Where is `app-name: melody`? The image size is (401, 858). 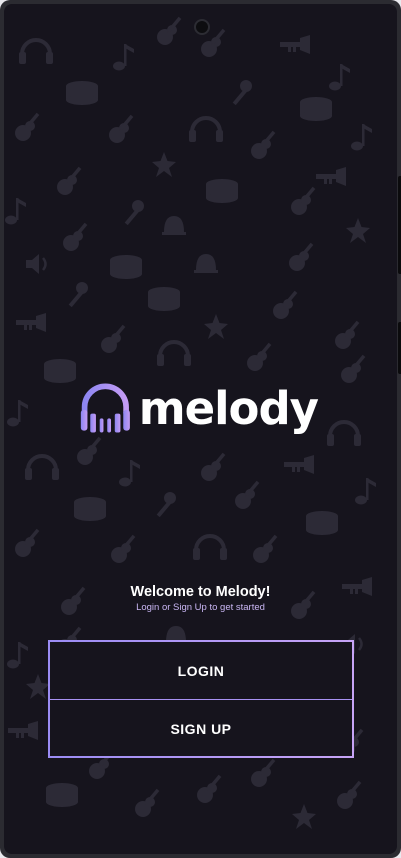 app-name: melody is located at coordinates (228, 408).